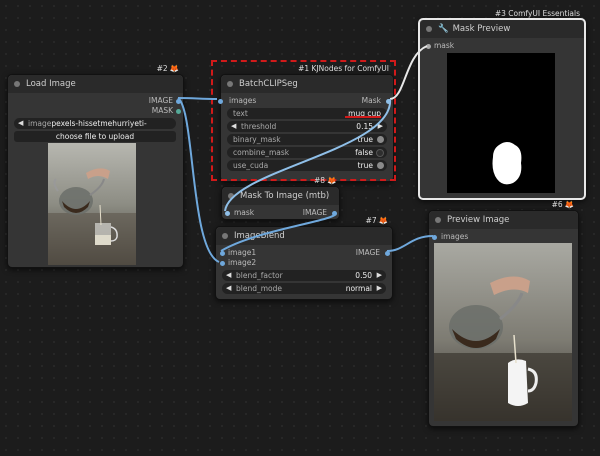  What do you see at coordinates (304, 288) in the screenshot?
I see `blend-mode-select: ◀ blend_mode normal ▶` at bounding box center [304, 288].